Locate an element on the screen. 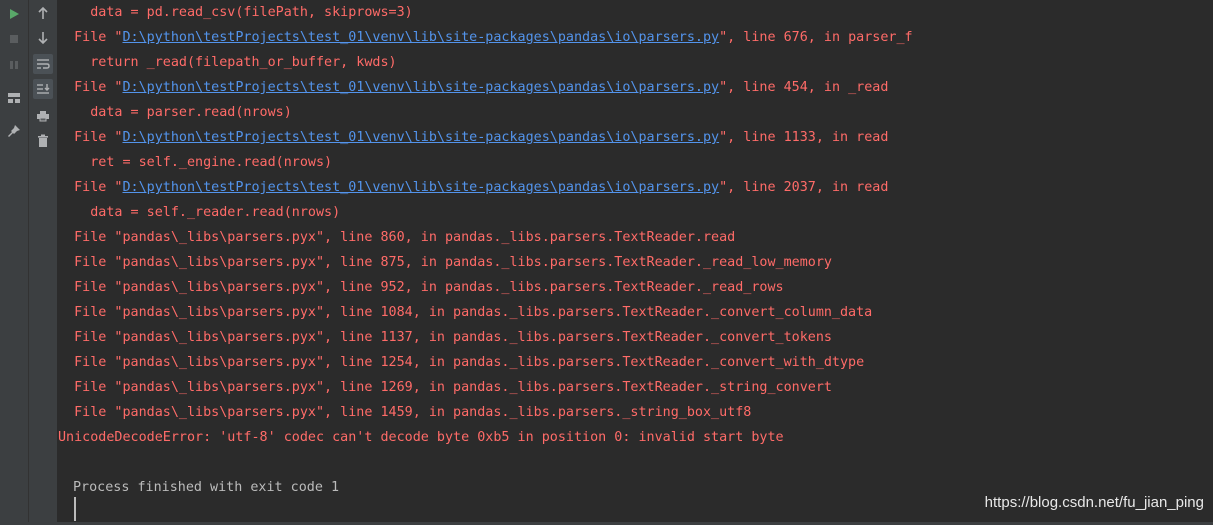 The width and height of the screenshot is (1213, 525). trash-icon is located at coordinates (43, 141).